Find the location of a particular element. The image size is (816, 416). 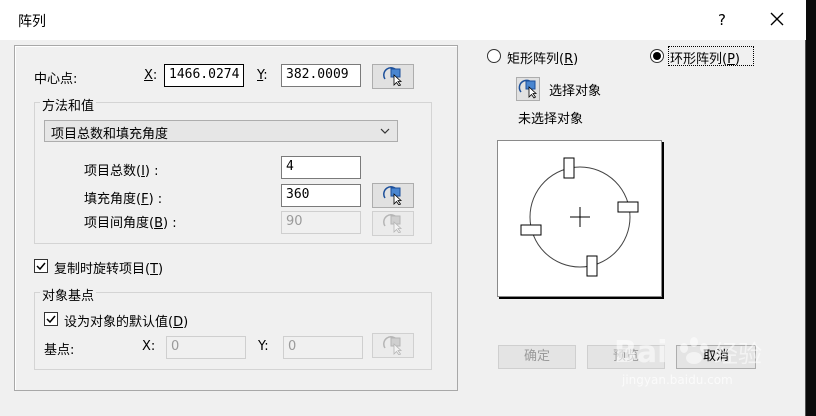

pick-center-button is located at coordinates (393, 76).